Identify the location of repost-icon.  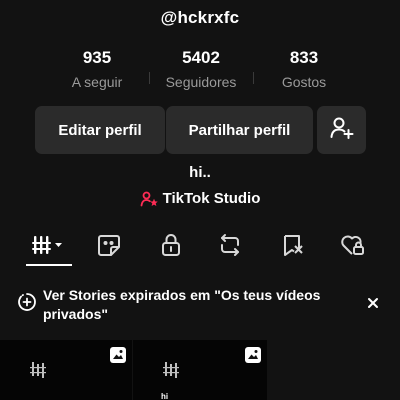
(230, 247).